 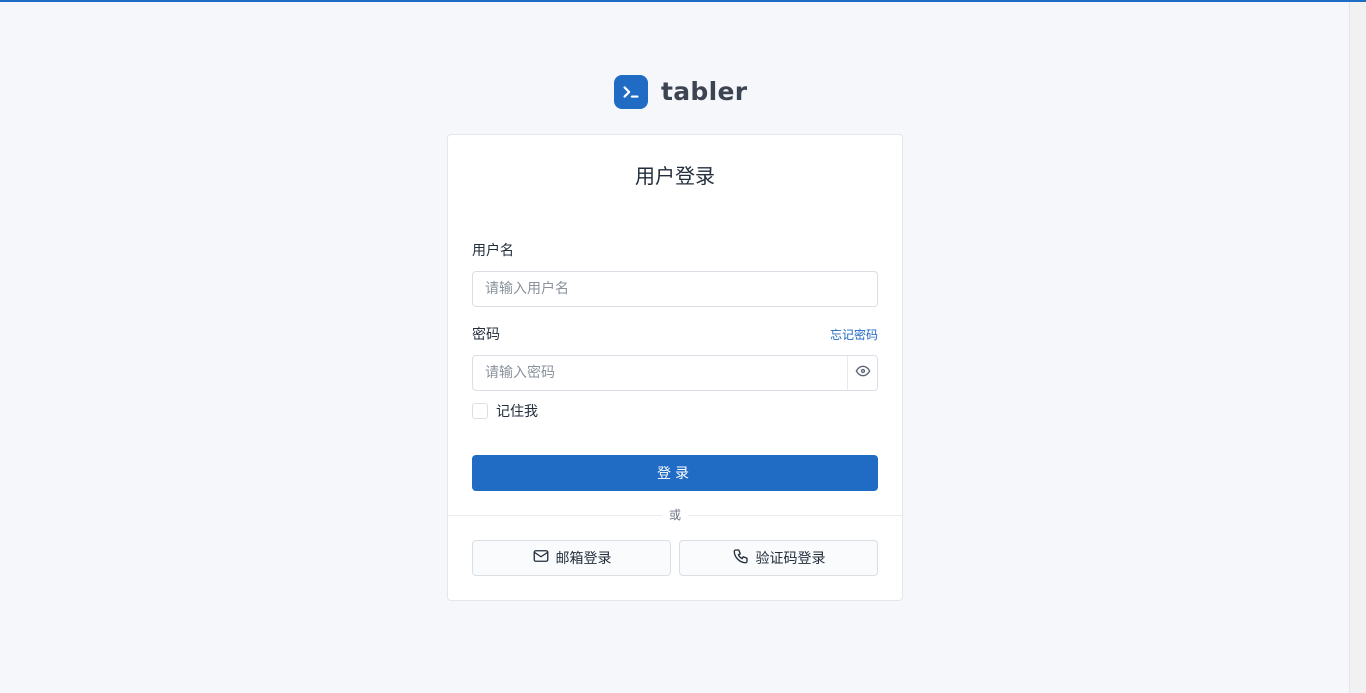 I want to click on show-password-button, so click(x=862, y=373).